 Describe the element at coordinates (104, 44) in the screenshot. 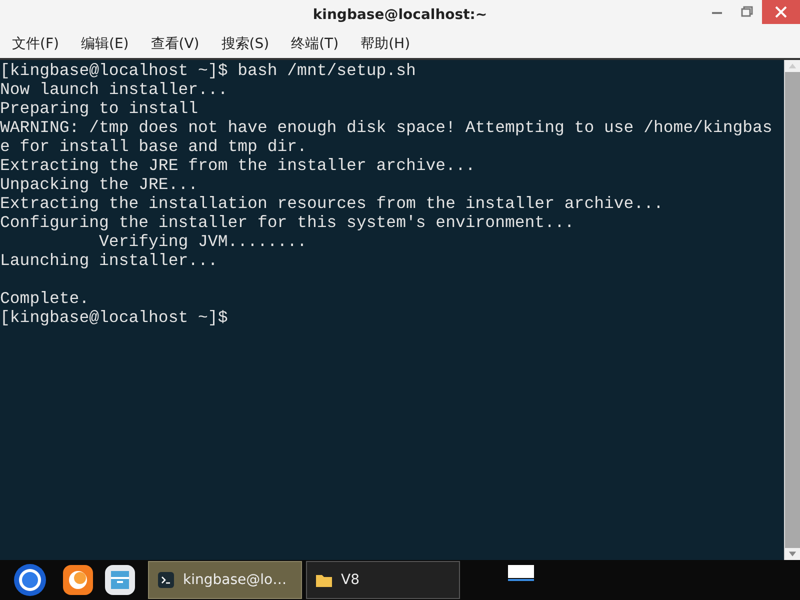

I see `menu-item: 编辑(E)` at that location.